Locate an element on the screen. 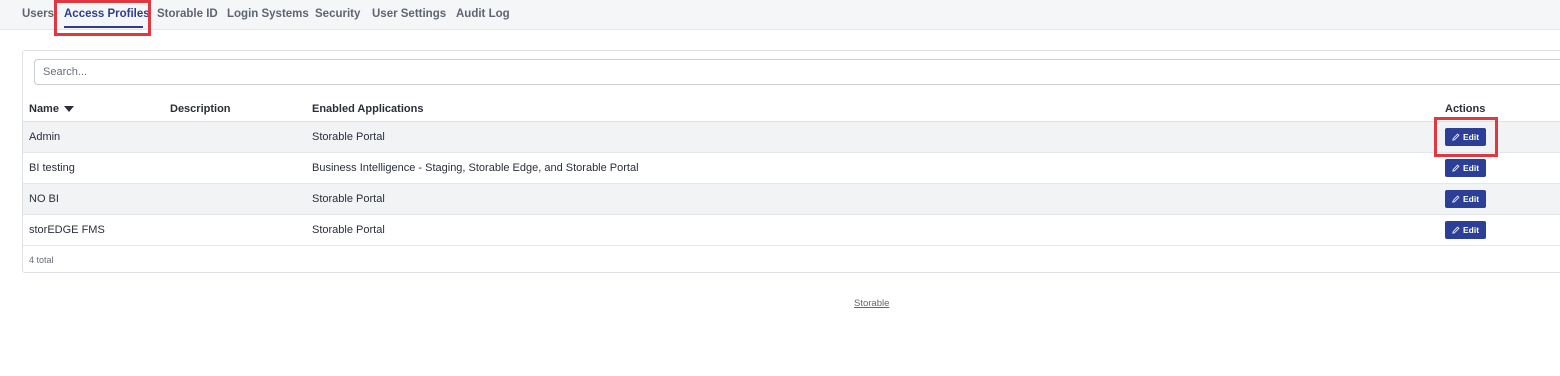  profile-name: BI testing is located at coordinates (52, 168).